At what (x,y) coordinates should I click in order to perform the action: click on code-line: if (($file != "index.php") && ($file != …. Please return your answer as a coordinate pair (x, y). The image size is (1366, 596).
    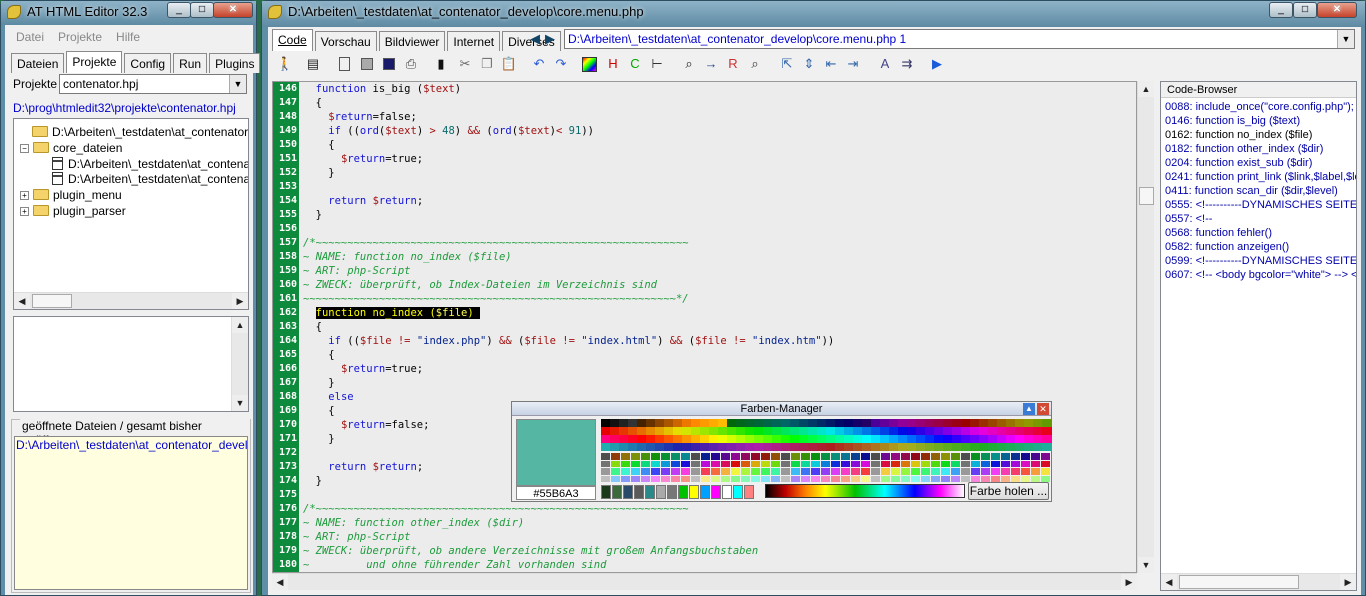
    Looking at the image, I should click on (568, 341).